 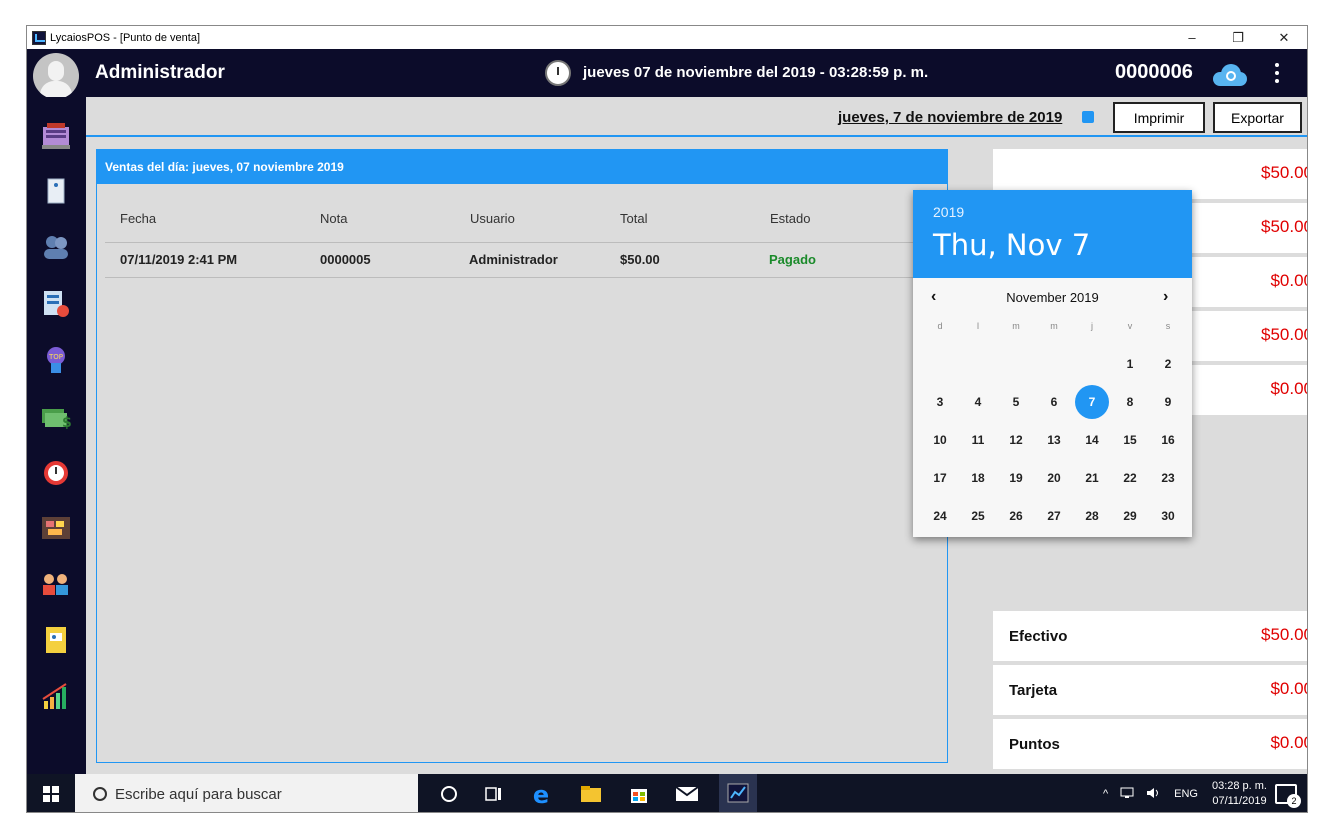 What do you see at coordinates (1130, 364) in the screenshot?
I see `calendar-day: 1` at bounding box center [1130, 364].